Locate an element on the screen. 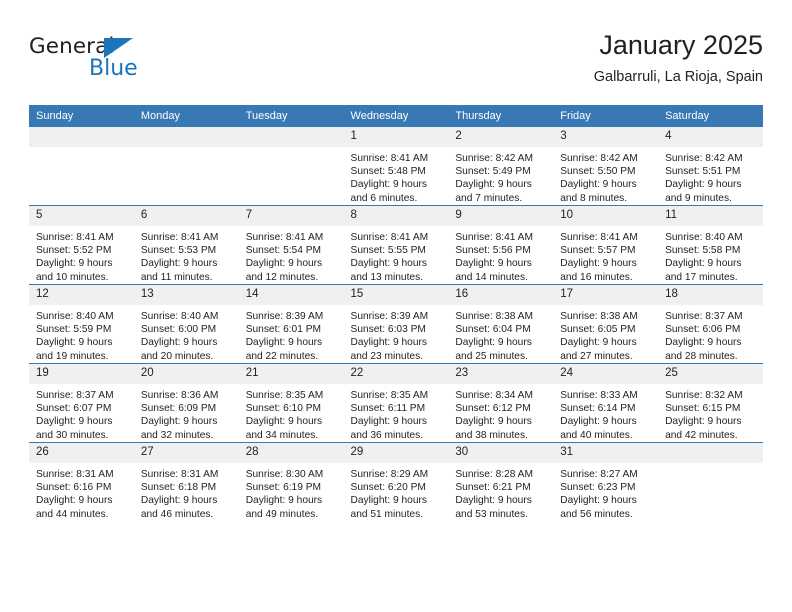 The height and width of the screenshot is (612, 792). page-subtitle: Galbarruli, La Rioja, Spain is located at coordinates (678, 77).